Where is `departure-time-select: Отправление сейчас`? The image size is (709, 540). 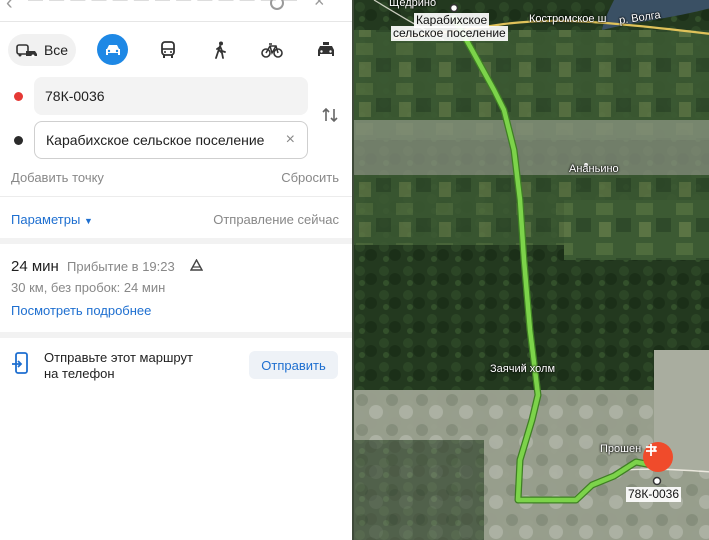
departure-time-select: Отправление сейчас is located at coordinates (276, 219).